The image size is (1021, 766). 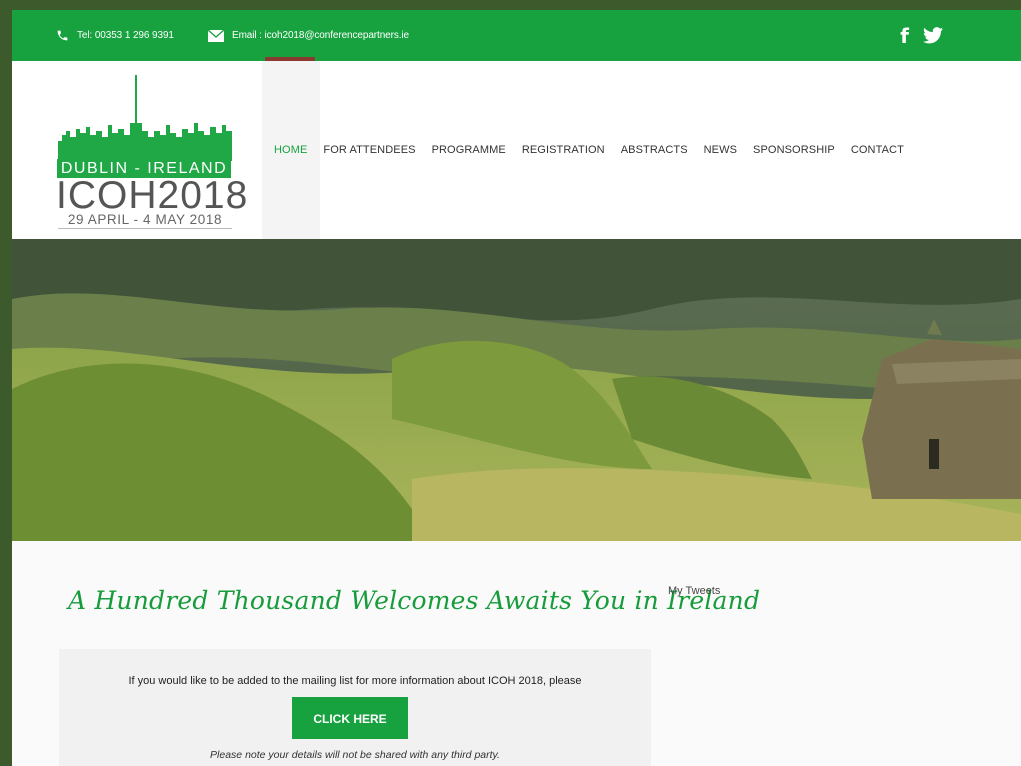 I want to click on phone-number: Tel: 00353 1 296 9391, so click(x=125, y=35).